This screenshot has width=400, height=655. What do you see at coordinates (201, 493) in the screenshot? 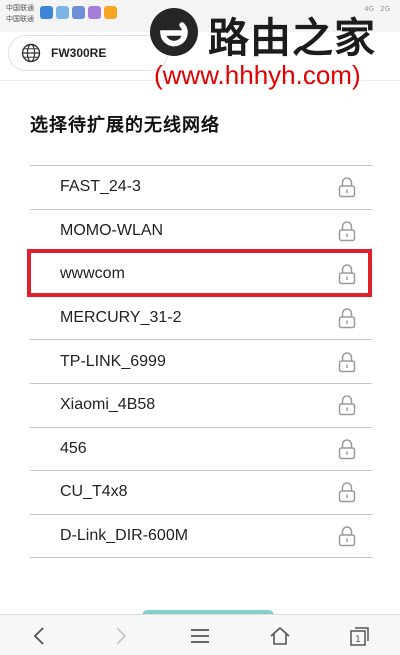
I see `network-item: CU_T4x8` at bounding box center [201, 493].